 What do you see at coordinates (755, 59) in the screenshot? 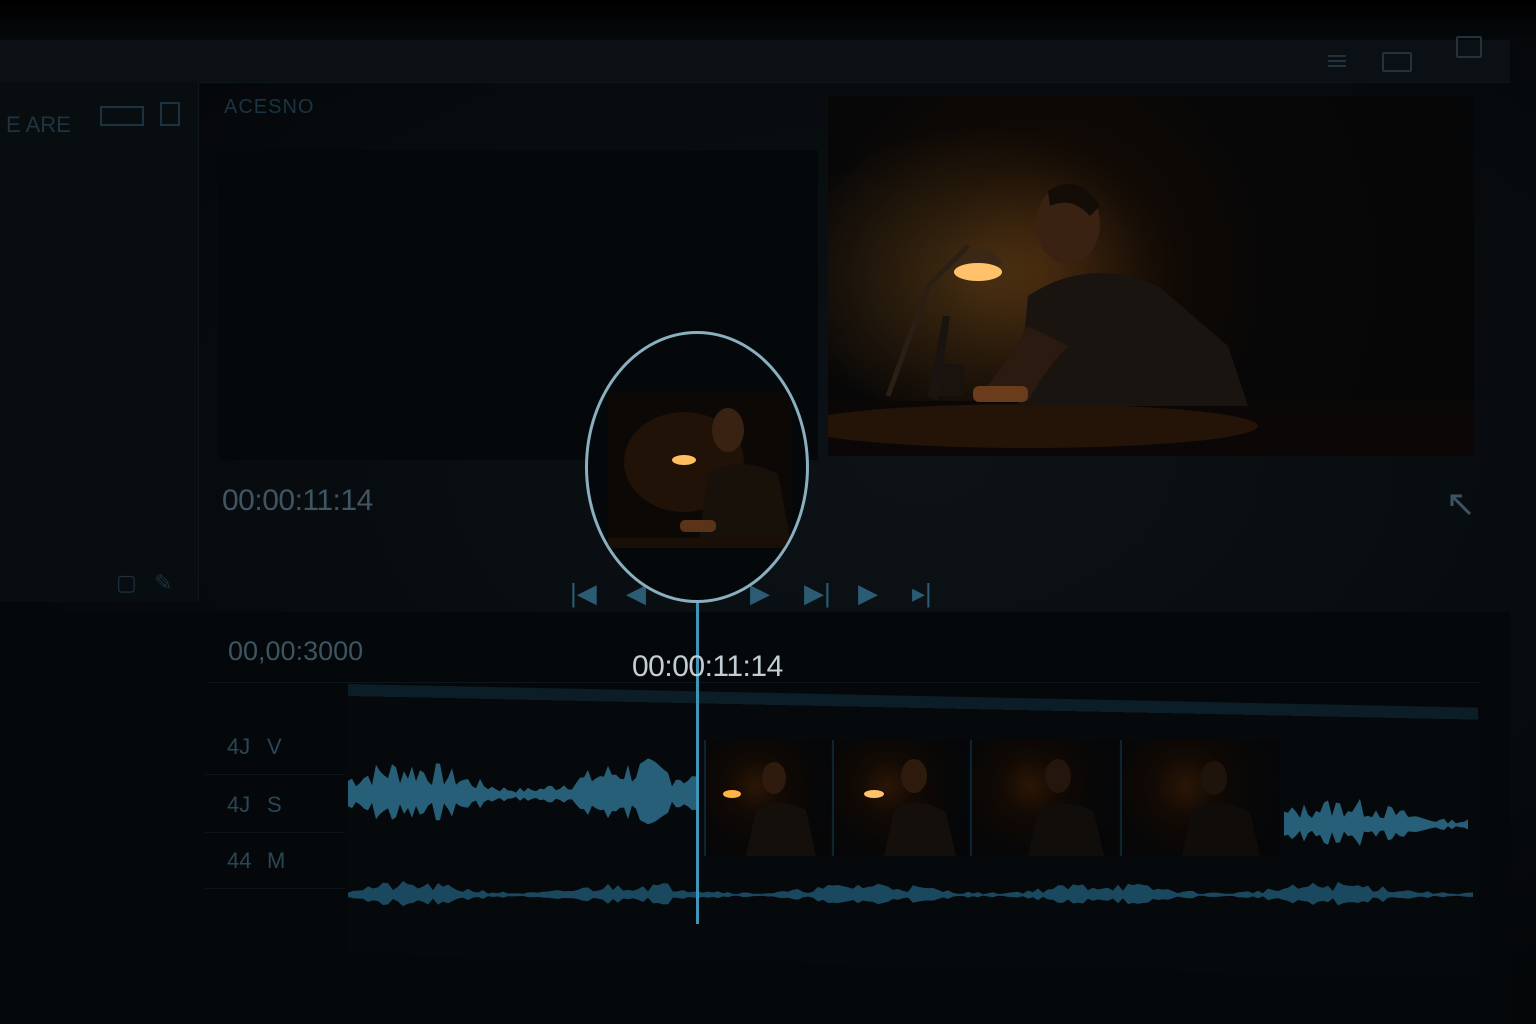
I see `window-toolbar` at bounding box center [755, 59].